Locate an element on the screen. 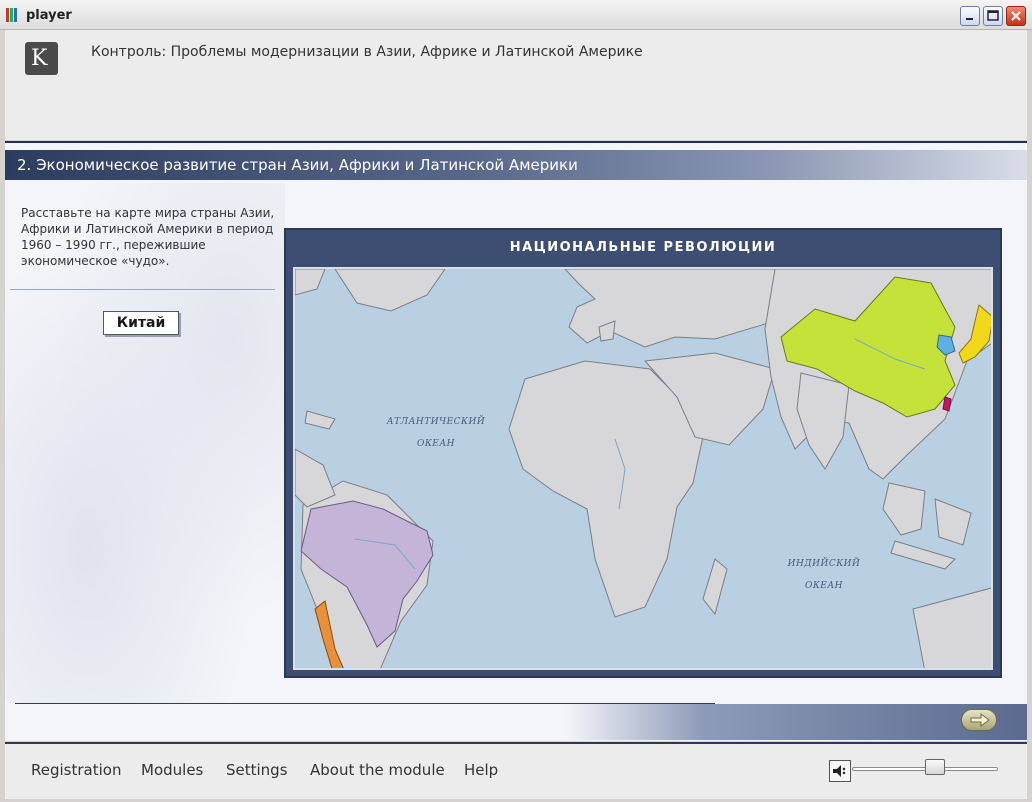 The image size is (1032, 802). atlantic-label-line1: АТЛАНТИЧЕСКИЙ is located at coordinates (436, 422).